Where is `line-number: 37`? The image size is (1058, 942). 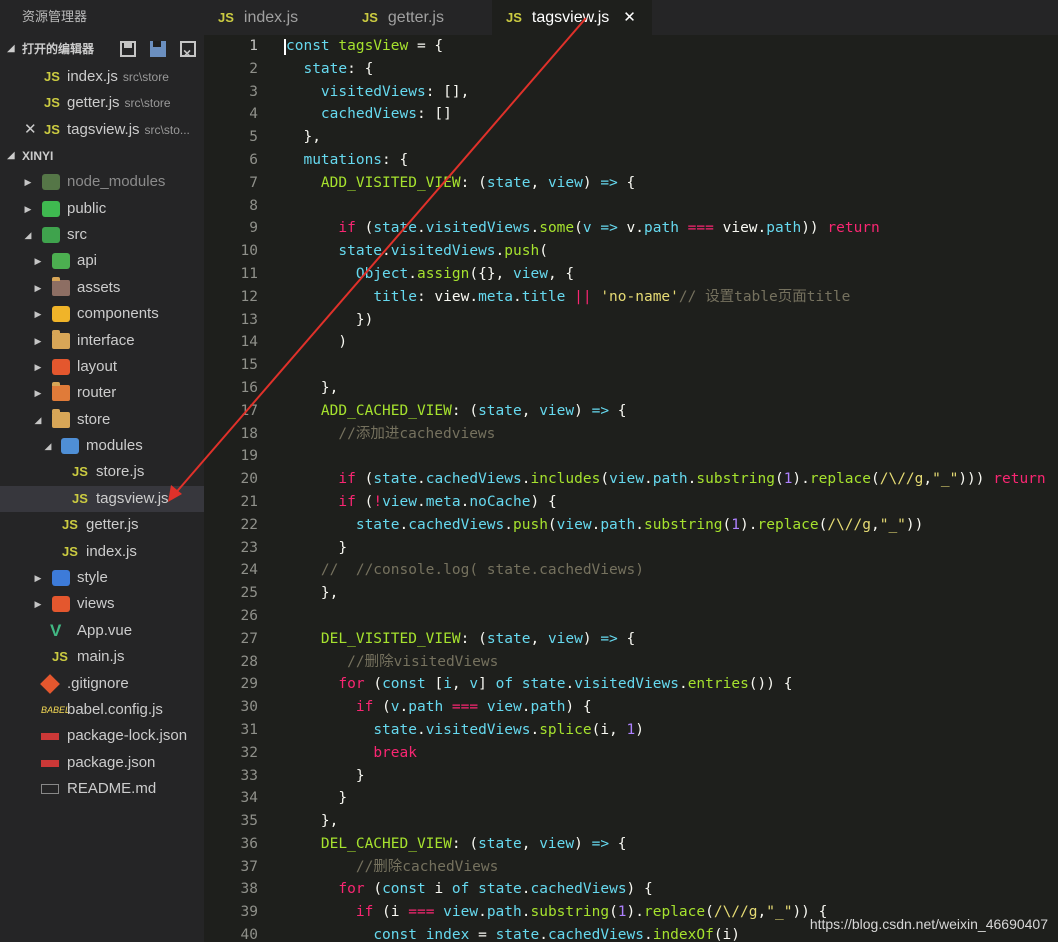
line-number: 37 is located at coordinates (249, 866).